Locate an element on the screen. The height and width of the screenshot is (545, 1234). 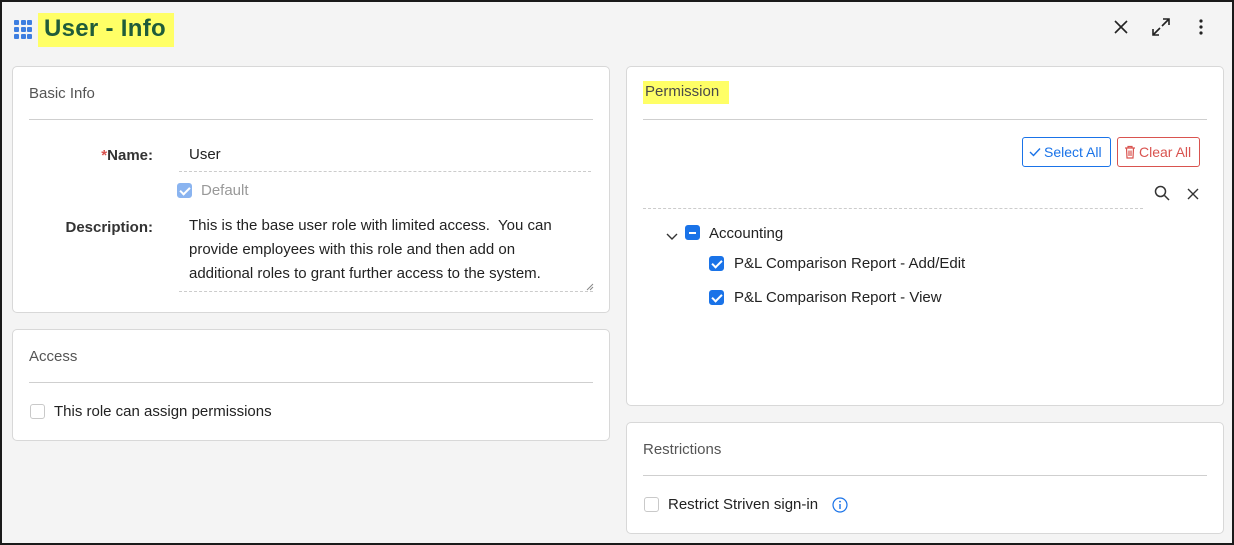
restrictions-card: Restrictions Restrict Striven sign-in is located at coordinates (925, 478).